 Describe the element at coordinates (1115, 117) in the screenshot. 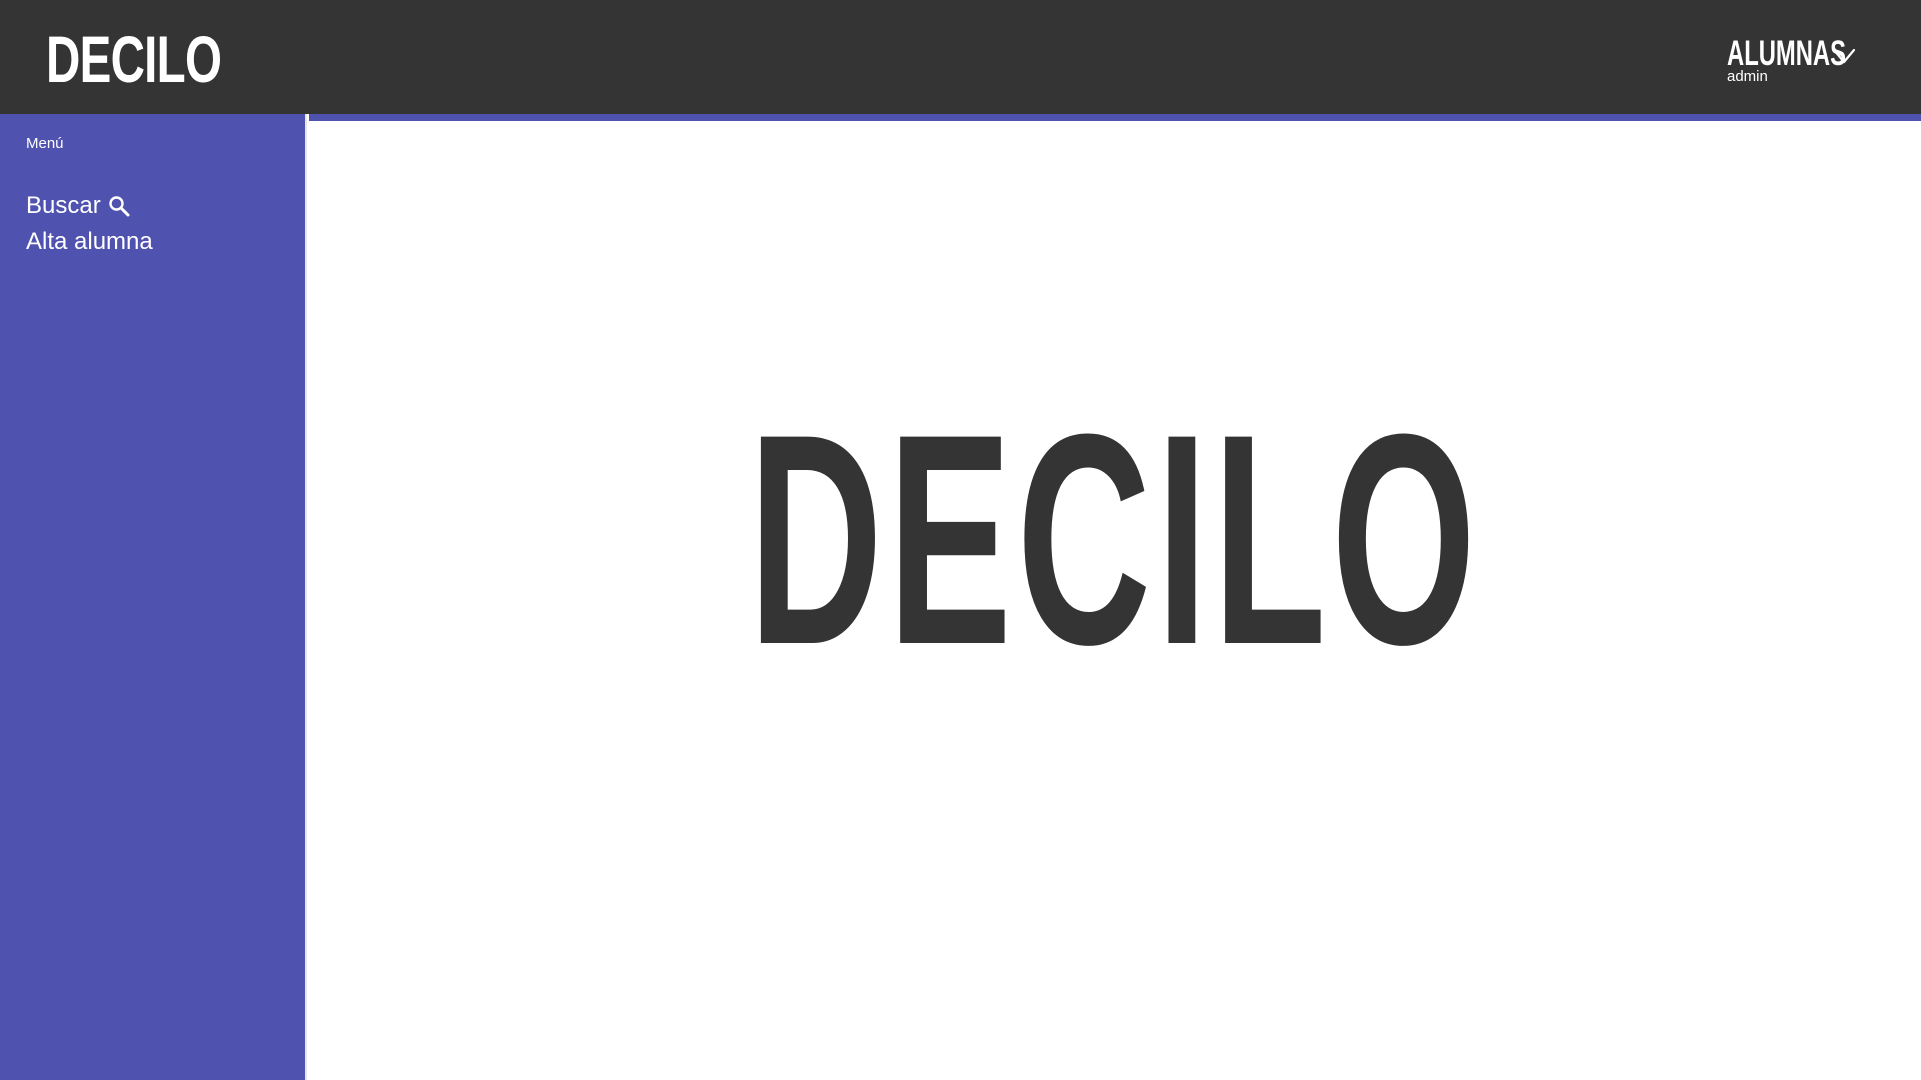

I see `accent-divider` at that location.